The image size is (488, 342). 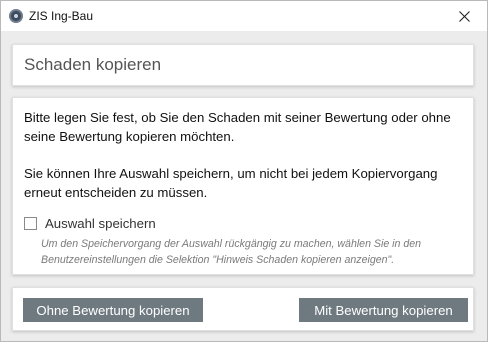 What do you see at coordinates (93, 64) in the screenshot?
I see `dialog-heading: Schaden kopieren` at bounding box center [93, 64].